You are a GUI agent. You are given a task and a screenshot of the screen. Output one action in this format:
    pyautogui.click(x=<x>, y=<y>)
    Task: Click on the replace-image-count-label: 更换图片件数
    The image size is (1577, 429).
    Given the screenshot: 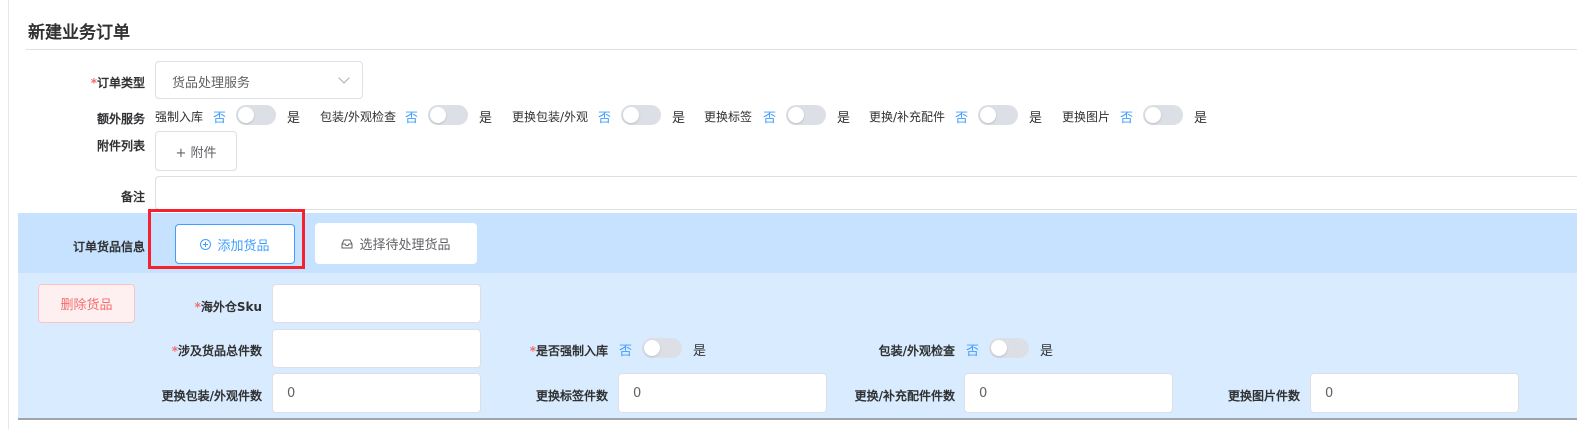 What is the action you would take?
    pyautogui.click(x=1263, y=396)
    